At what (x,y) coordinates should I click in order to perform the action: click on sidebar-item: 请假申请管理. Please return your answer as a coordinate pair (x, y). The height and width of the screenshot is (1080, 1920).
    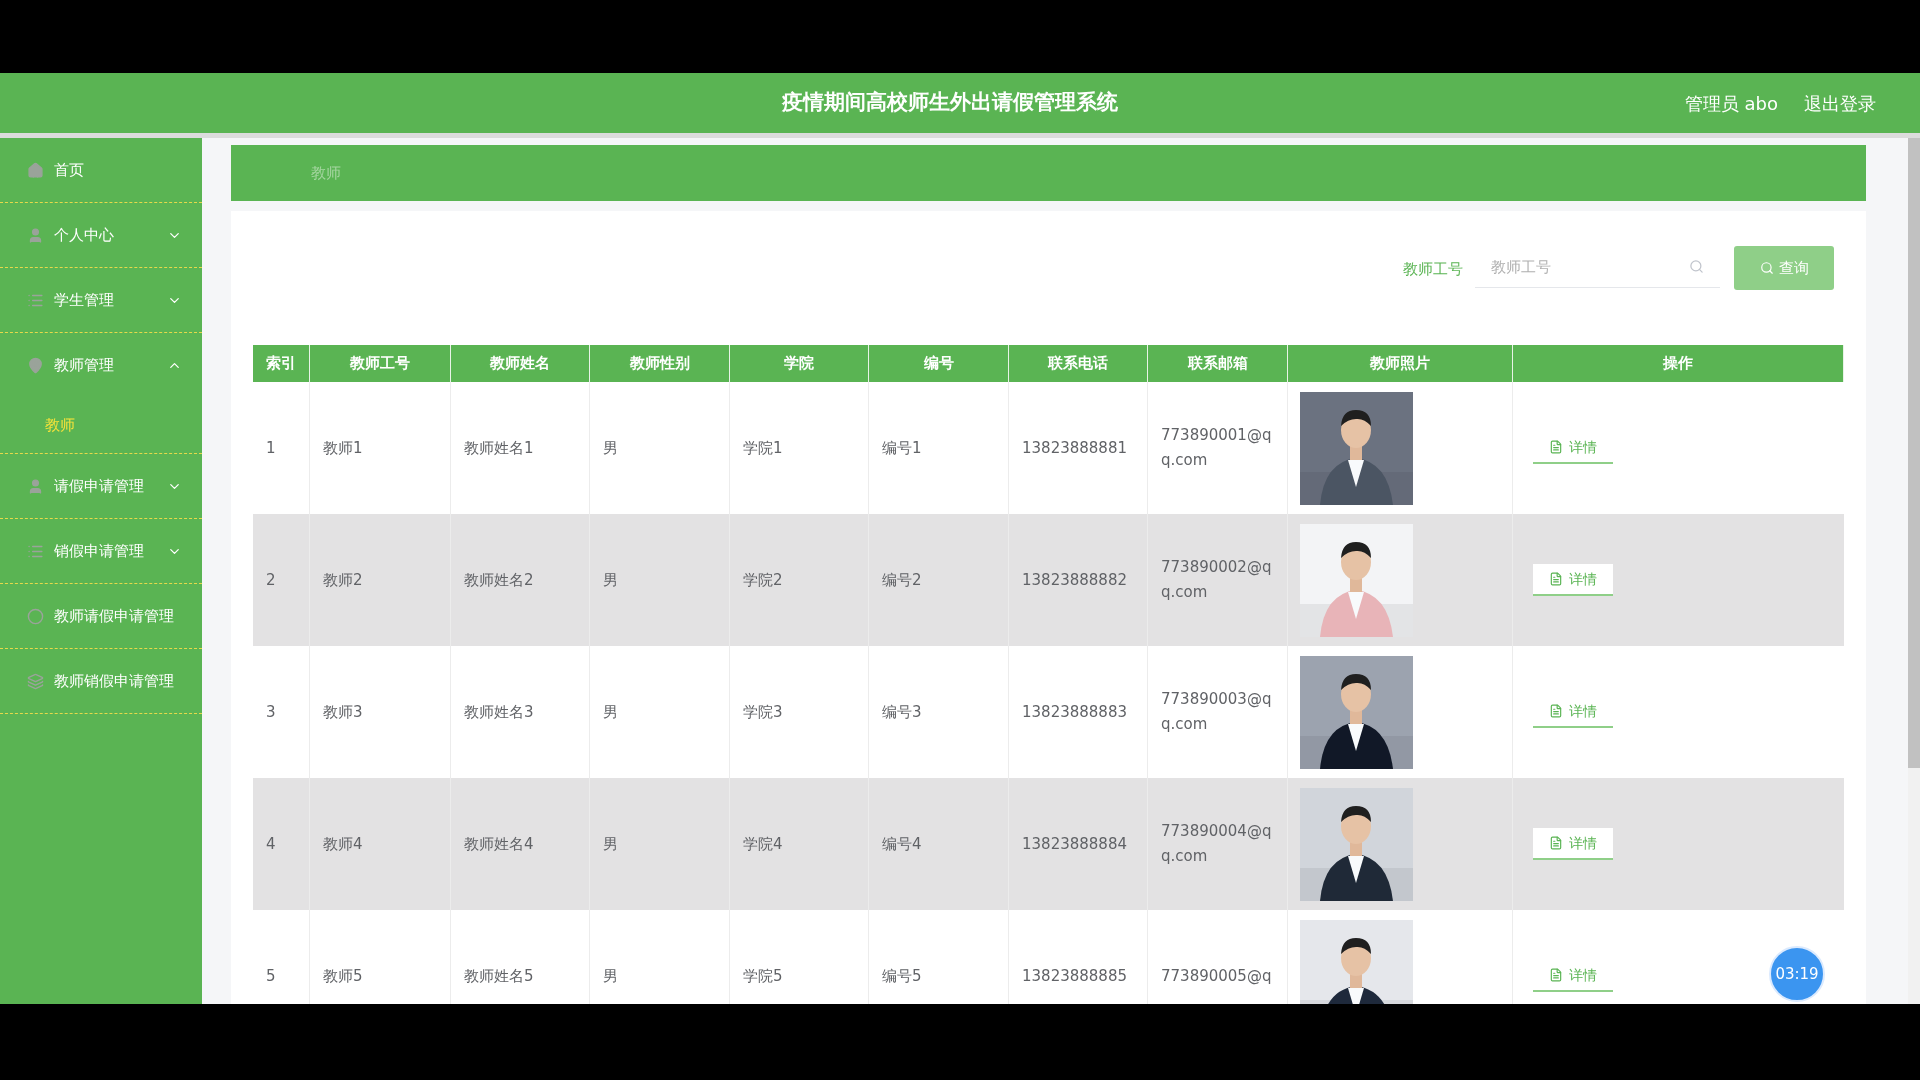
    Looking at the image, I should click on (101, 486).